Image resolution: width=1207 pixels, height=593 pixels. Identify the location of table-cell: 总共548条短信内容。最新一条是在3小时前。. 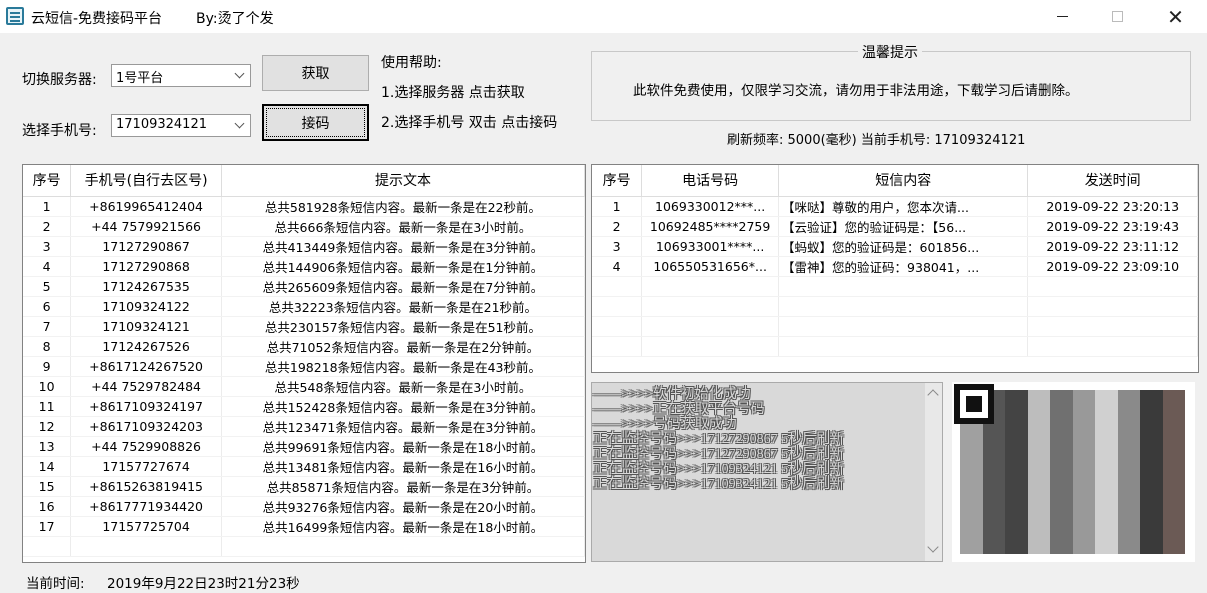
(403, 386).